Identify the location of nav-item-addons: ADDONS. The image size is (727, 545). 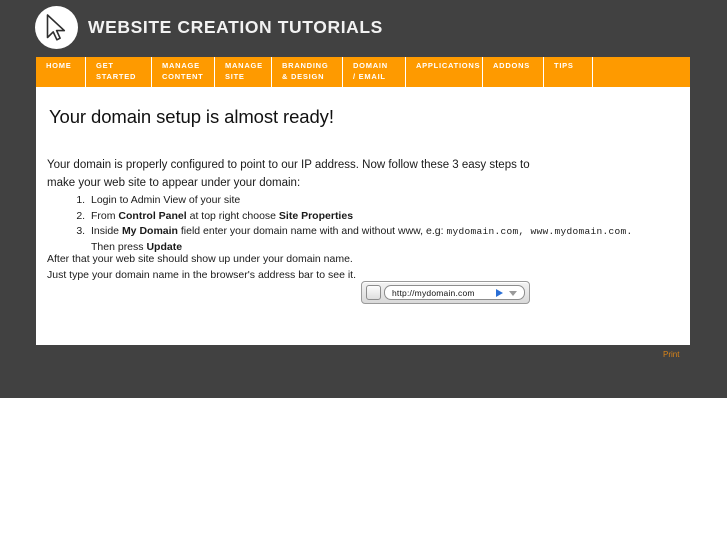
(513, 72).